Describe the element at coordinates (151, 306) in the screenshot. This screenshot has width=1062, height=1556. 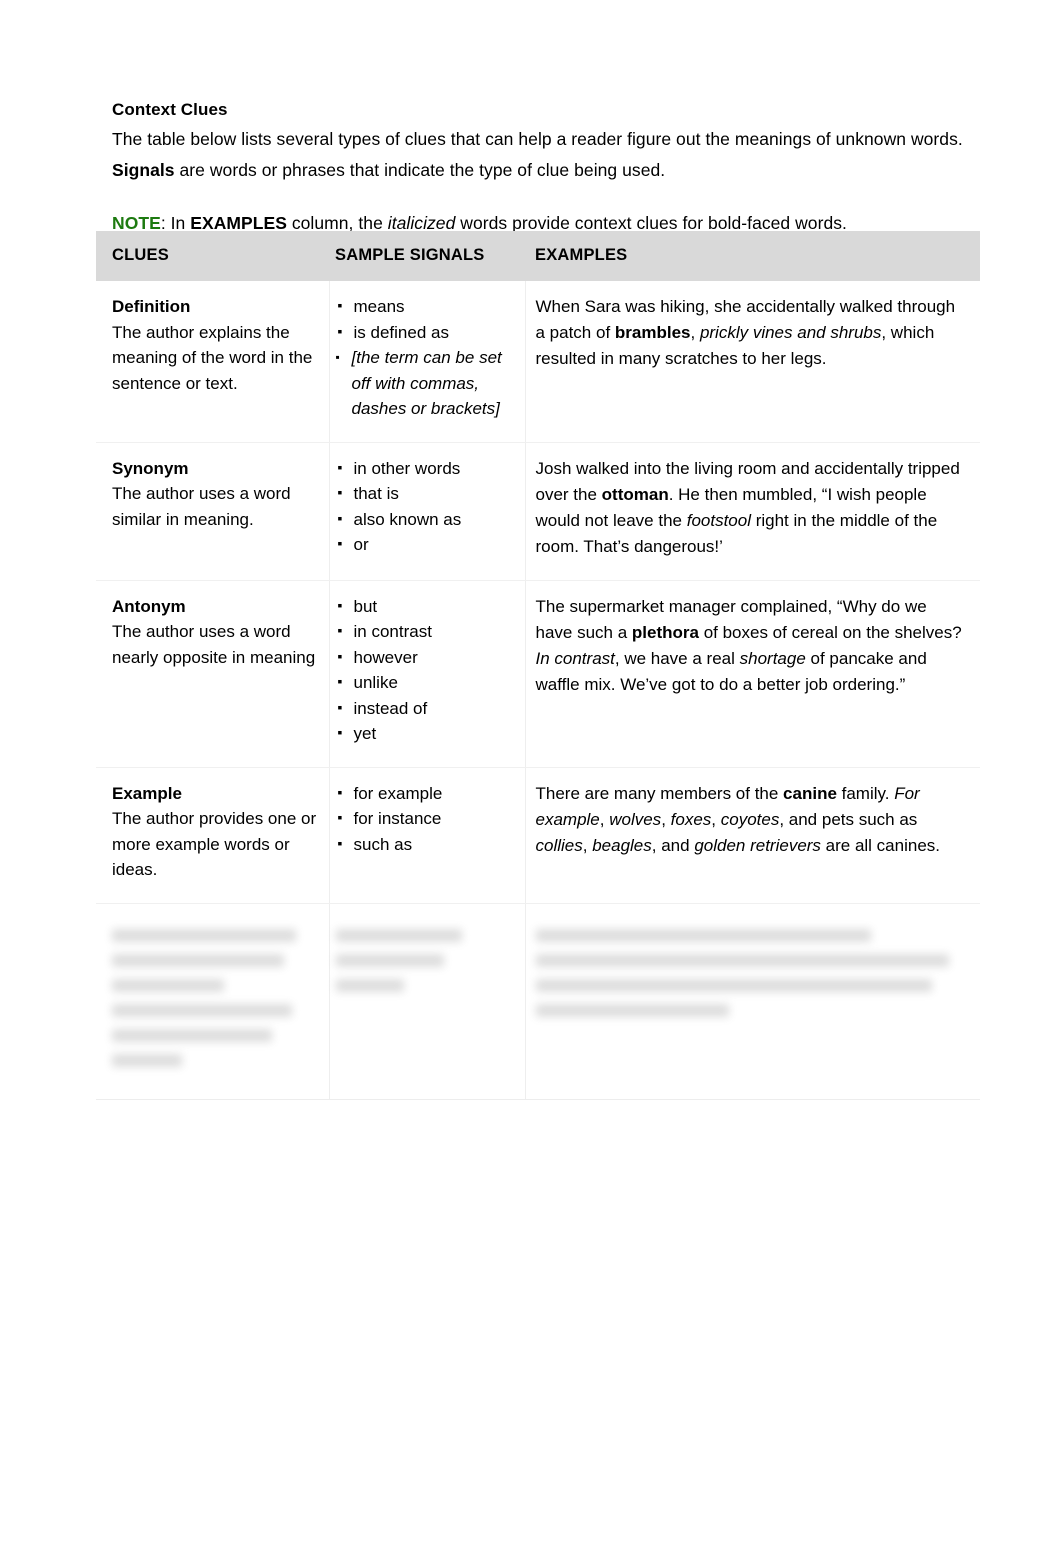
I see `clue-type-name: Definition` at that location.